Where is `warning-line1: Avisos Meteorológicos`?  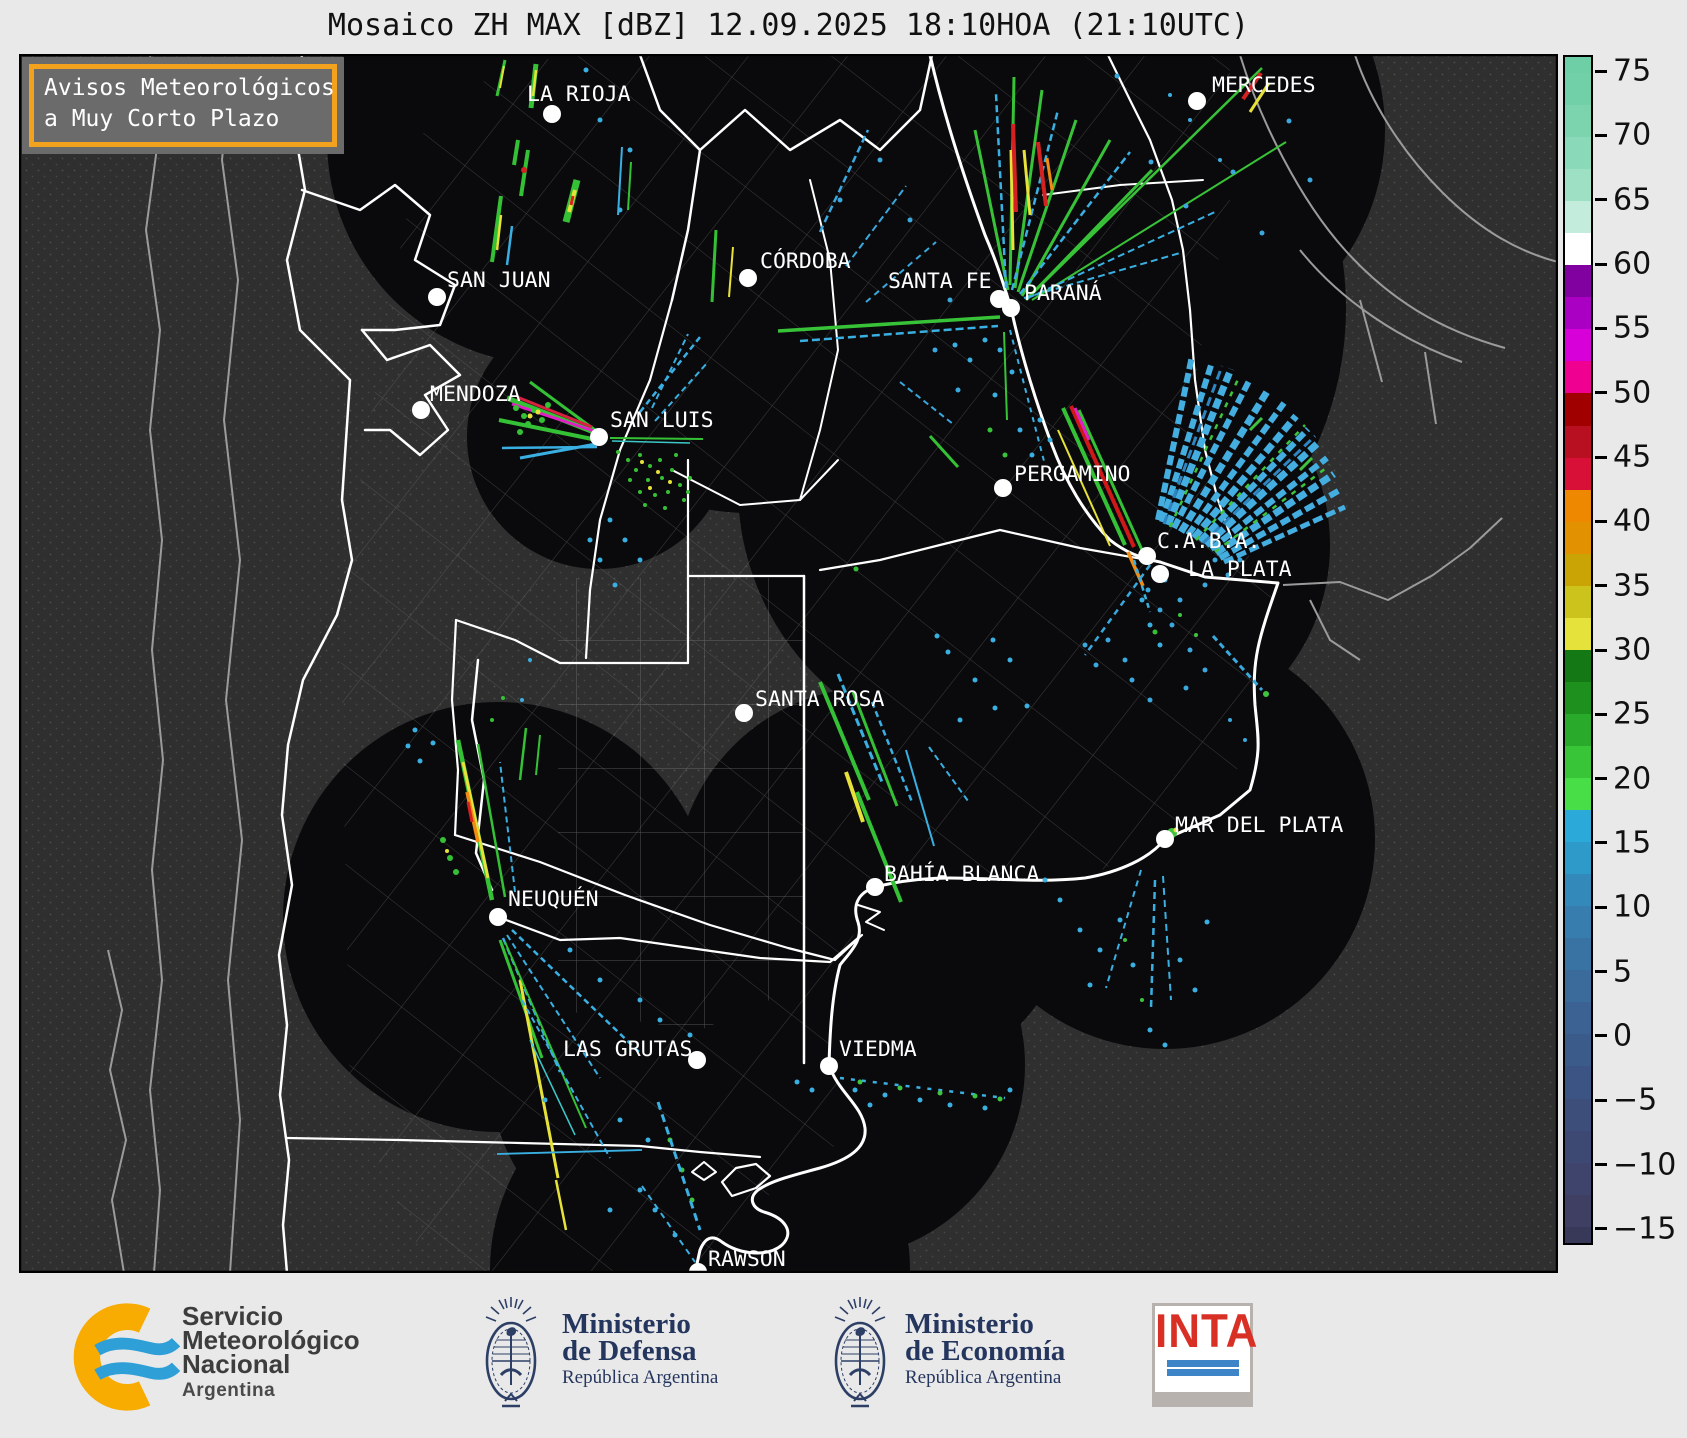
warning-line1: Avisos Meteorológicos is located at coordinates (189, 88).